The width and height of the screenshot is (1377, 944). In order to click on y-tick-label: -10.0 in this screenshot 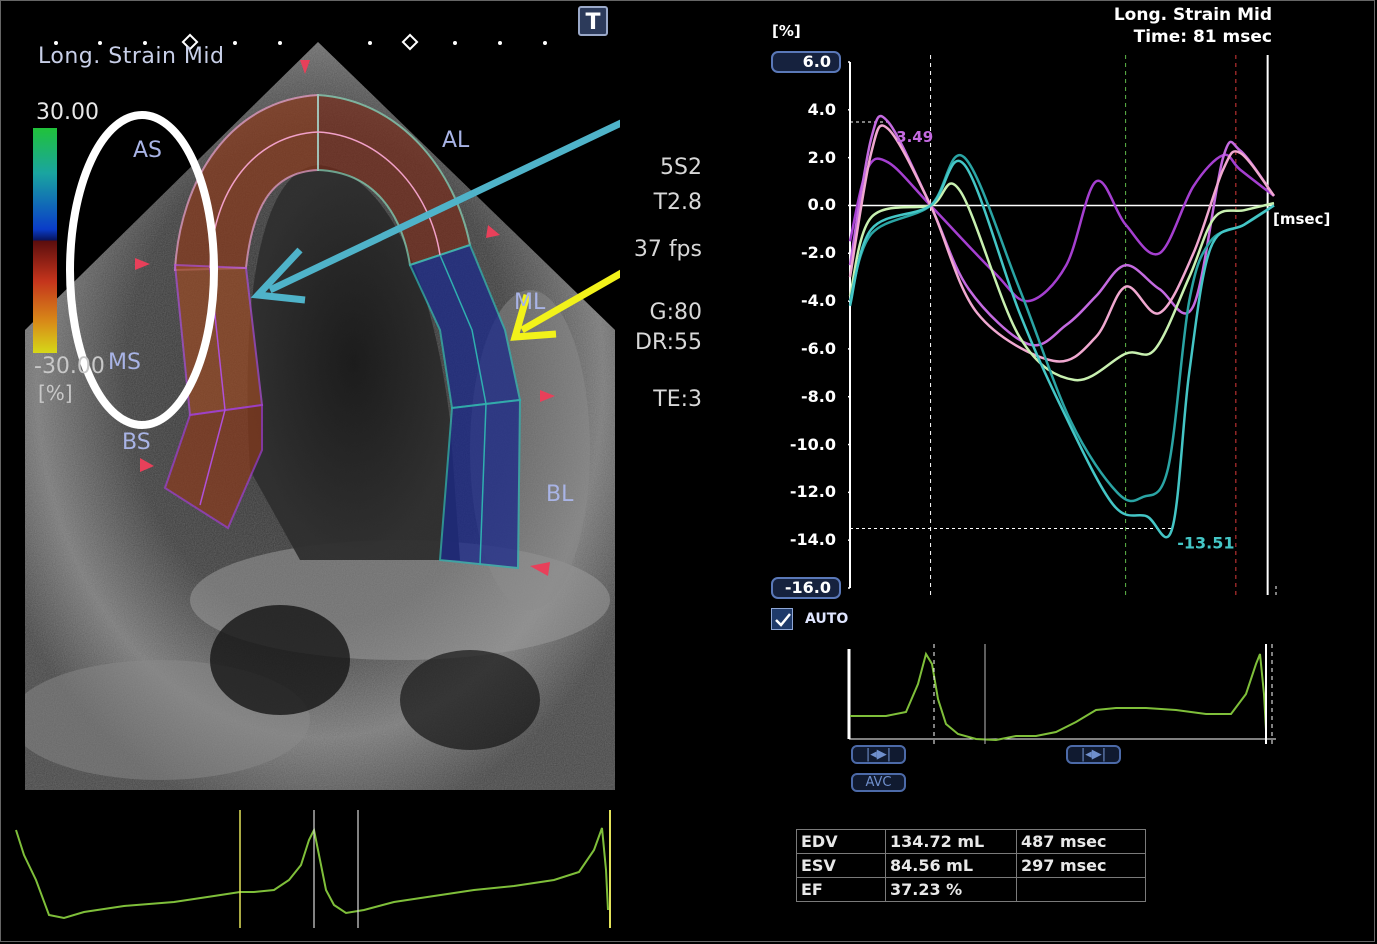, I will do `click(812, 444)`.